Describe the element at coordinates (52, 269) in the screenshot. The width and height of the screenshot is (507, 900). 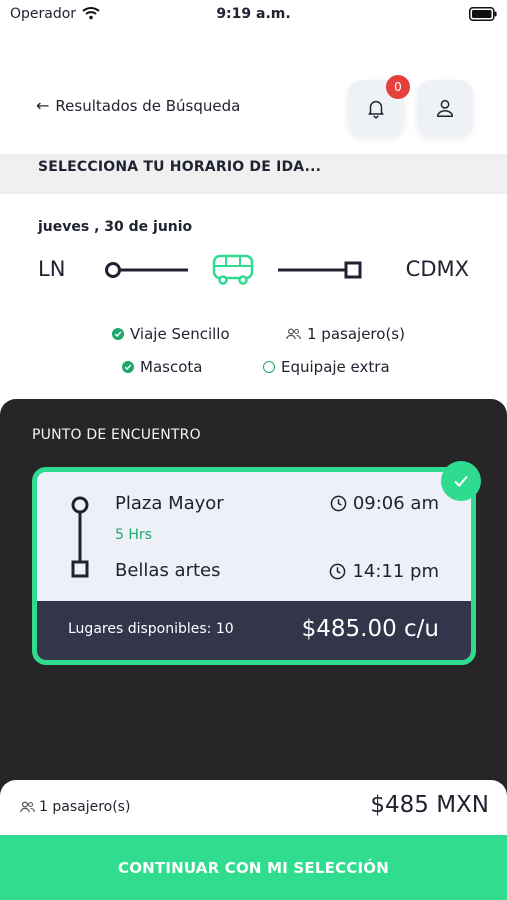
I see `origin-code: LN` at that location.